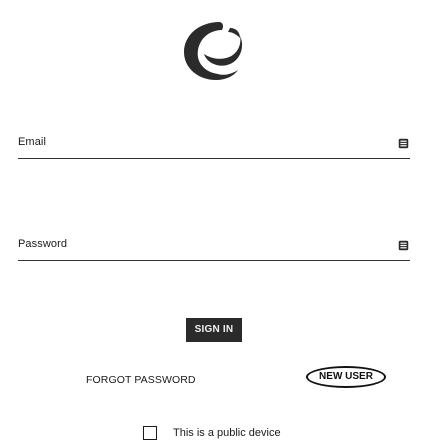 The height and width of the screenshot is (443, 423). Describe the element at coordinates (227, 433) in the screenshot. I see `public-device-label: This is a public device` at that location.